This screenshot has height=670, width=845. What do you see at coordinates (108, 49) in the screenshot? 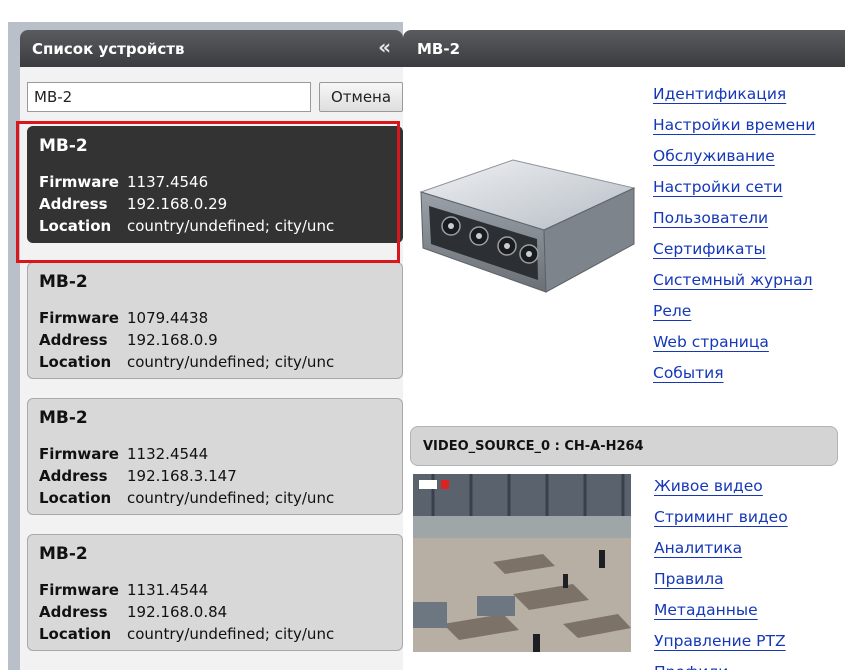
I see `device-list-title: Список устройств` at bounding box center [108, 49].